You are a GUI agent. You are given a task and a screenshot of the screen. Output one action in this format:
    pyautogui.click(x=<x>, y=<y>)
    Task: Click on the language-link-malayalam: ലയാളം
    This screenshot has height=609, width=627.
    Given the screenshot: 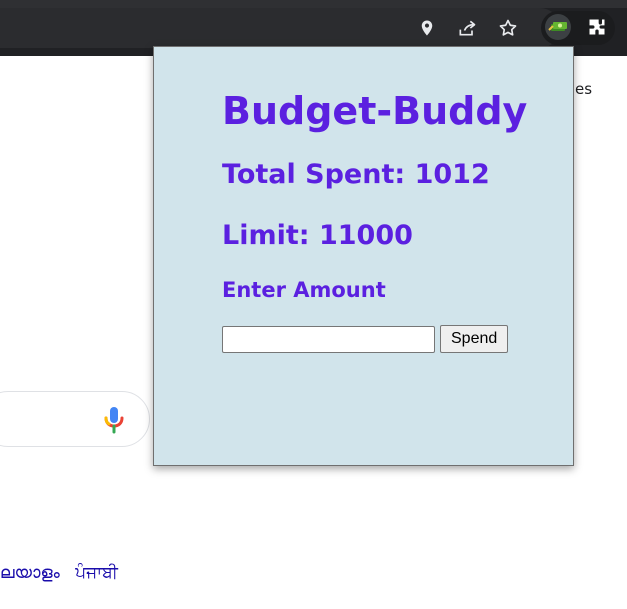 What is the action you would take?
    pyautogui.click(x=30, y=573)
    